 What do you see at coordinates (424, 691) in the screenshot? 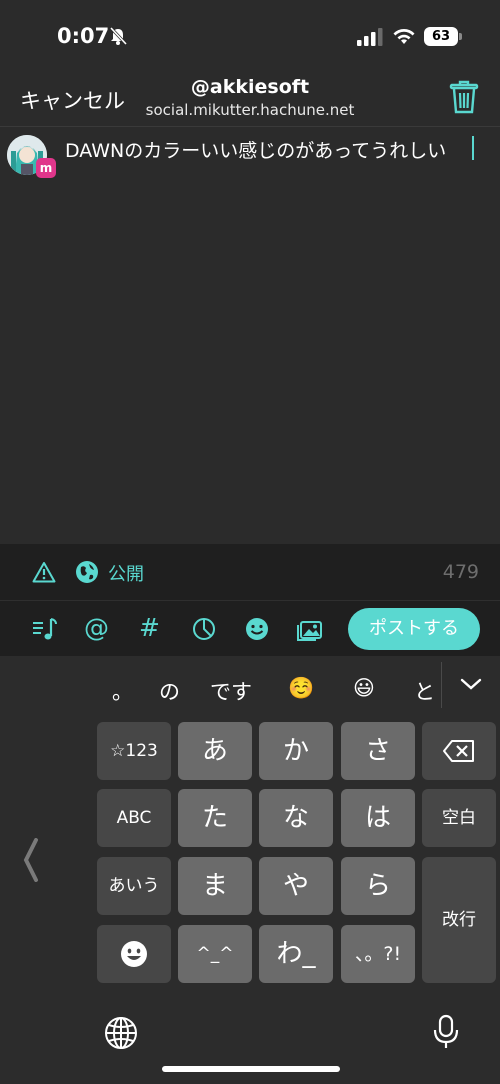
I see `candidate-item: と` at bounding box center [424, 691].